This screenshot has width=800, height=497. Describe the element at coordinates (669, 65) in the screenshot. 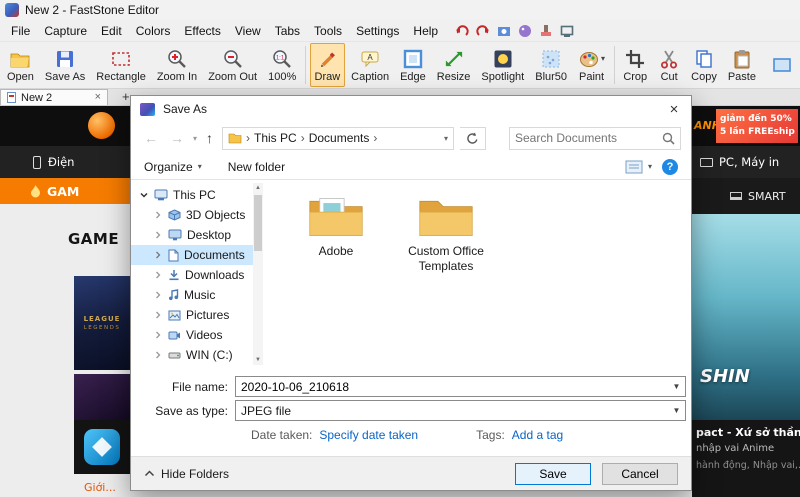

I see `cut-button: Cut` at that location.